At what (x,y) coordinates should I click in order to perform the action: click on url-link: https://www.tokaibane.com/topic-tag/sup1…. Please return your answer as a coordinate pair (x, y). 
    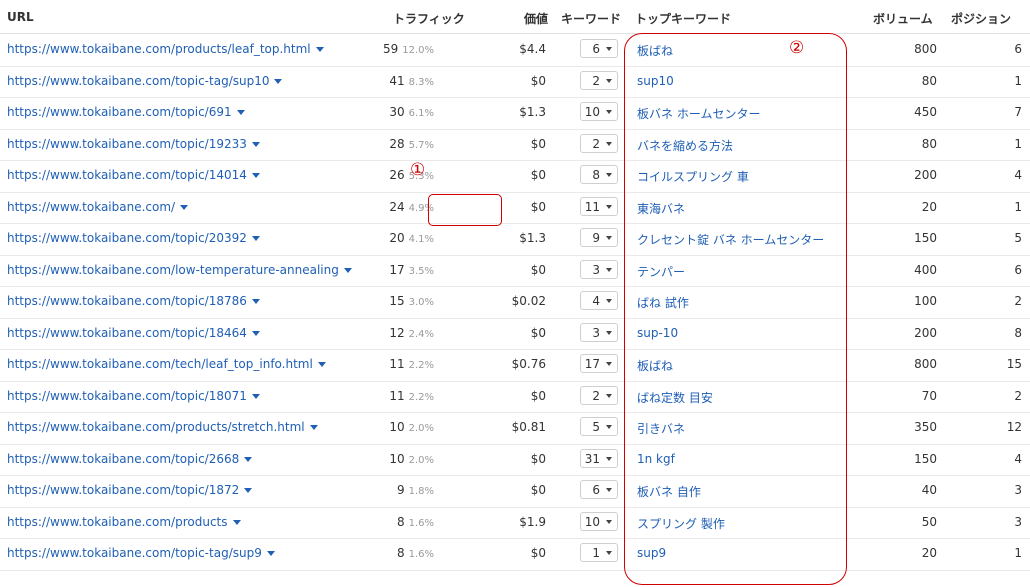
    Looking at the image, I should click on (145, 81).